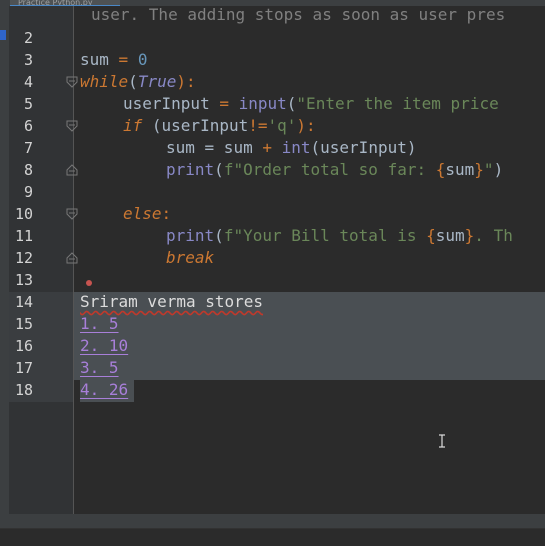  I want to click on code-line-10: else:, so click(147, 214).